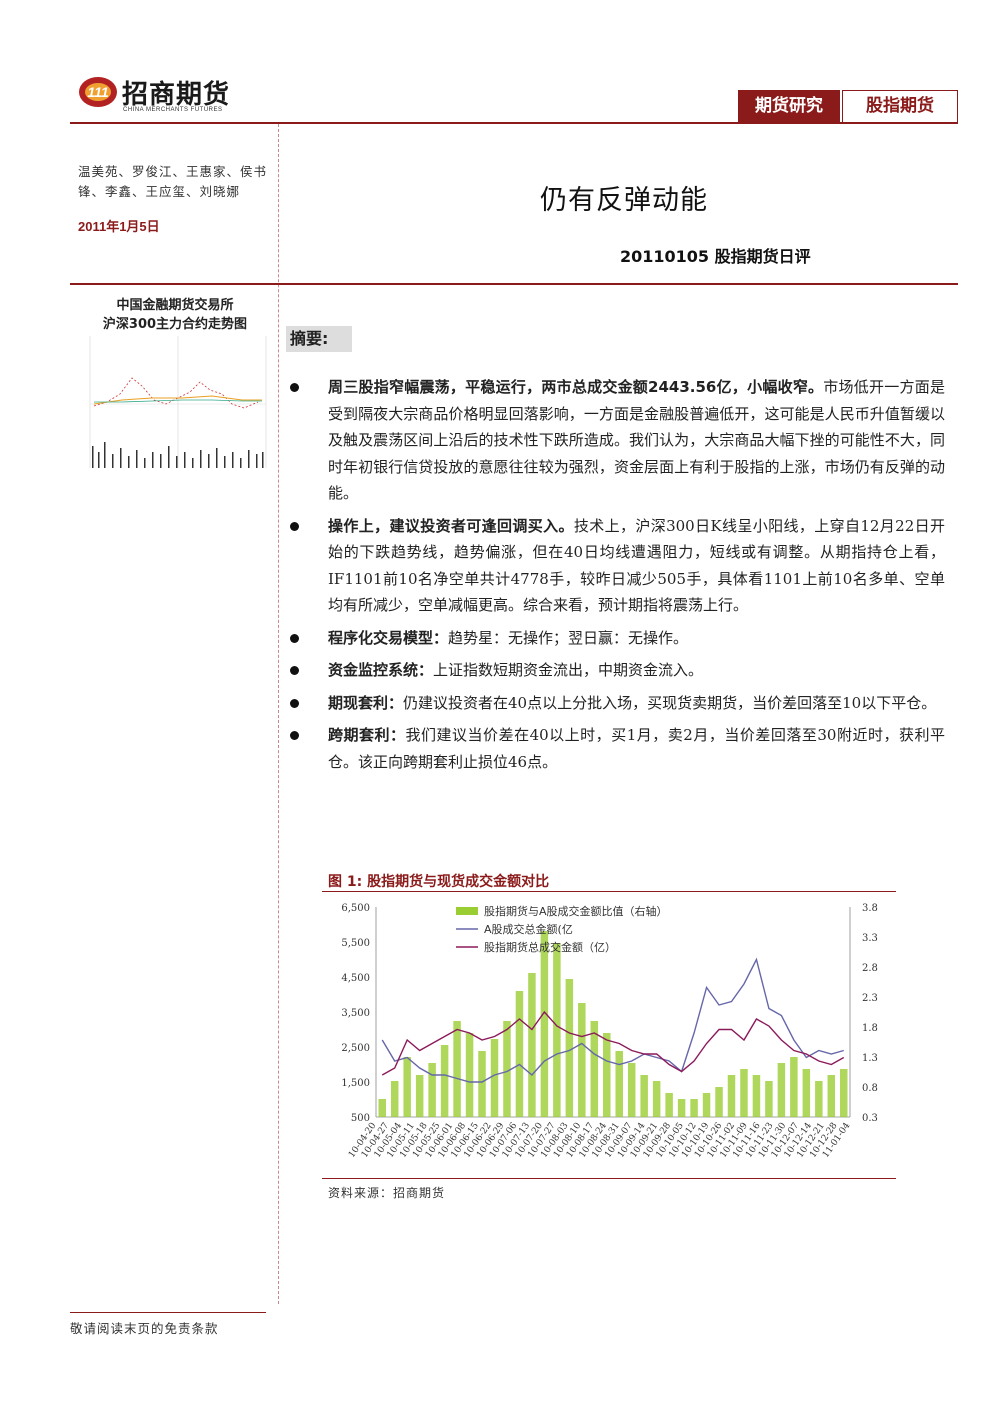  Describe the element at coordinates (870, 1088) in the screenshot. I see `y-right-tick-label: 0.8` at that location.